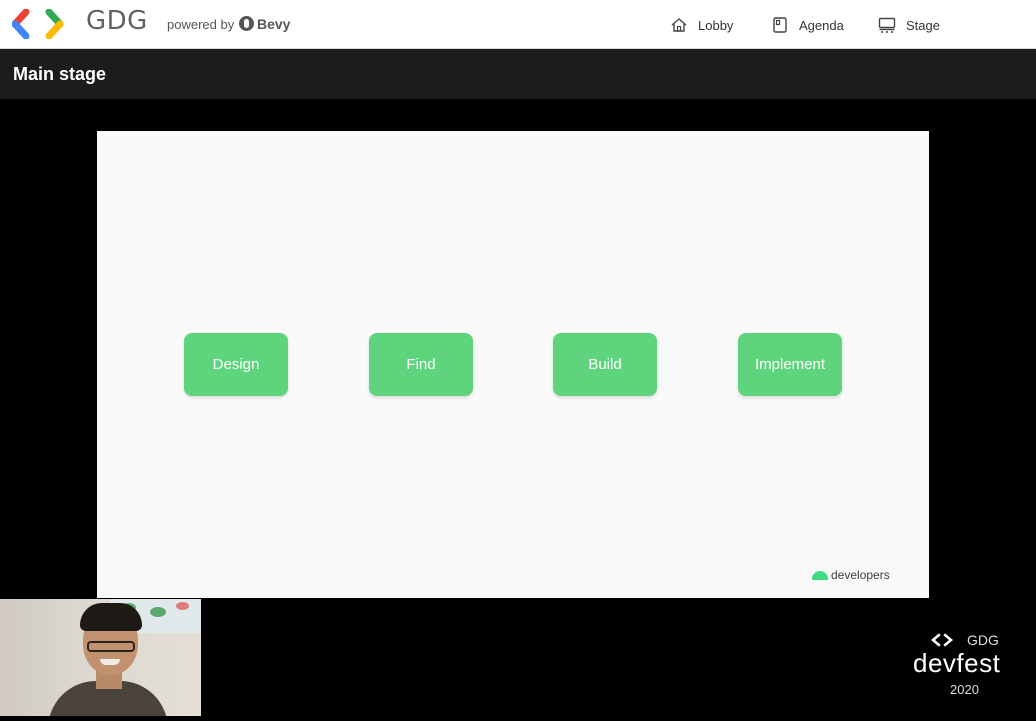 This screenshot has height=721, width=1036. I want to click on page-title: Main stage, so click(60, 74).